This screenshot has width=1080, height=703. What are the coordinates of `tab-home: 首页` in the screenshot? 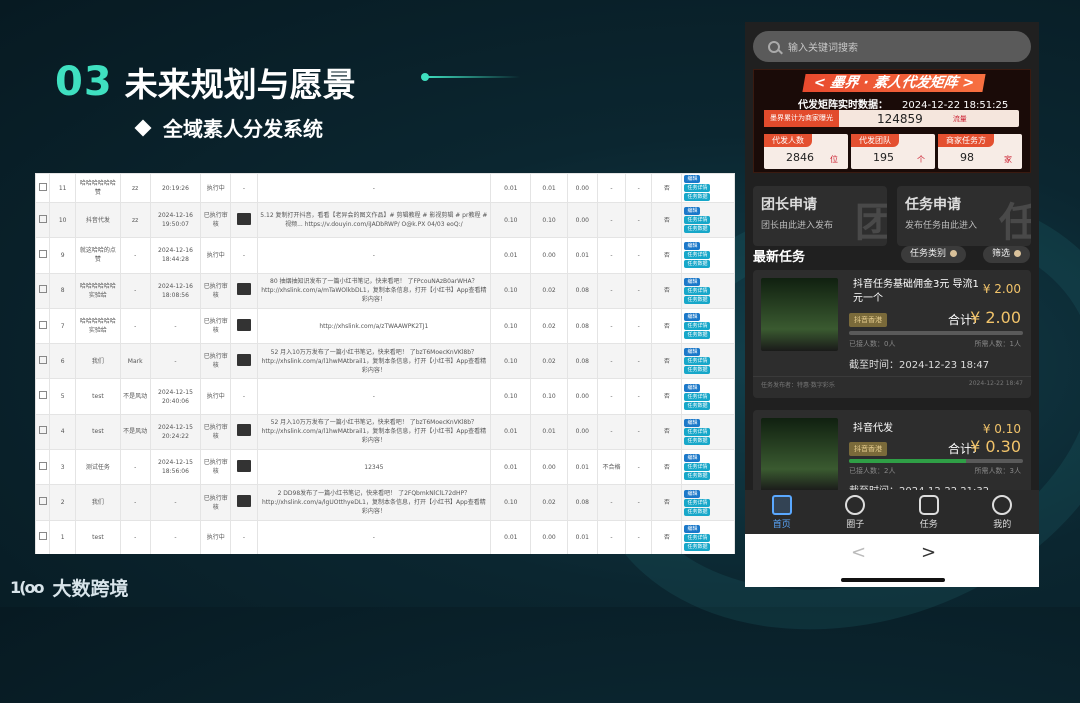 It's located at (782, 512).